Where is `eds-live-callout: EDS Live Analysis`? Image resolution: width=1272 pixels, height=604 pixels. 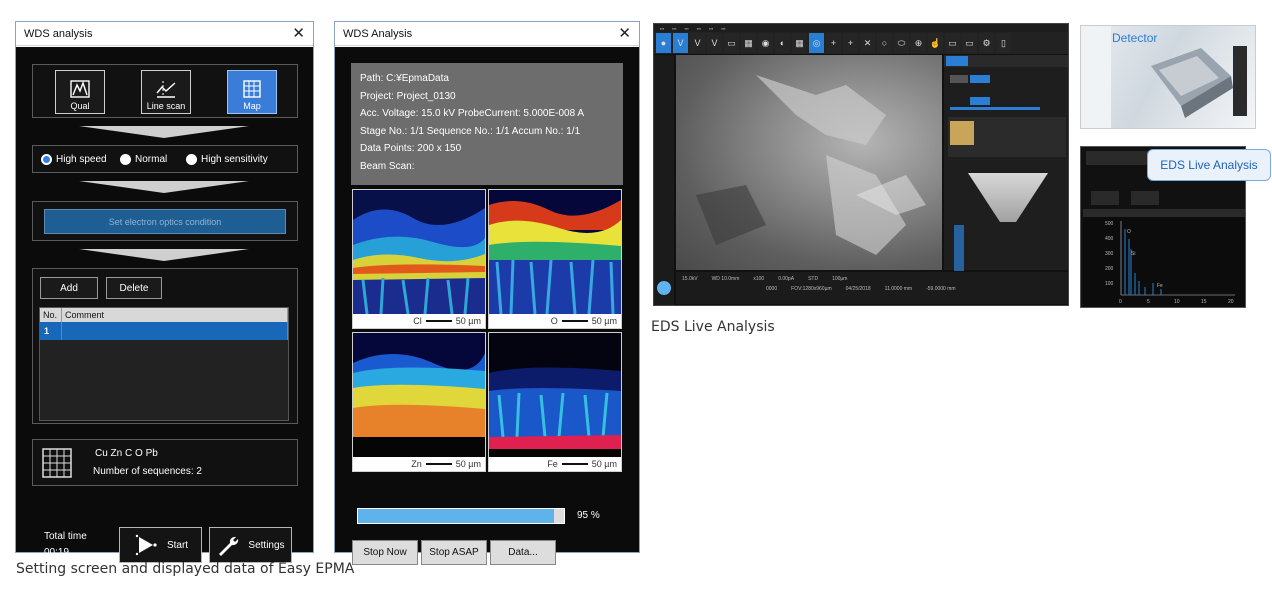 eds-live-callout: EDS Live Analysis is located at coordinates (1209, 165).